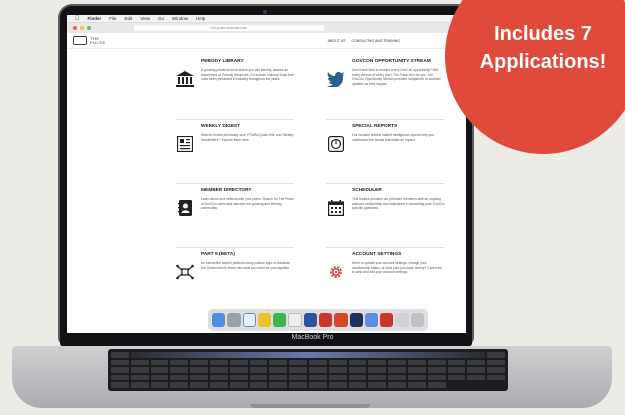  Describe the element at coordinates (308, 370) in the screenshot. I see `keyboard` at that location.